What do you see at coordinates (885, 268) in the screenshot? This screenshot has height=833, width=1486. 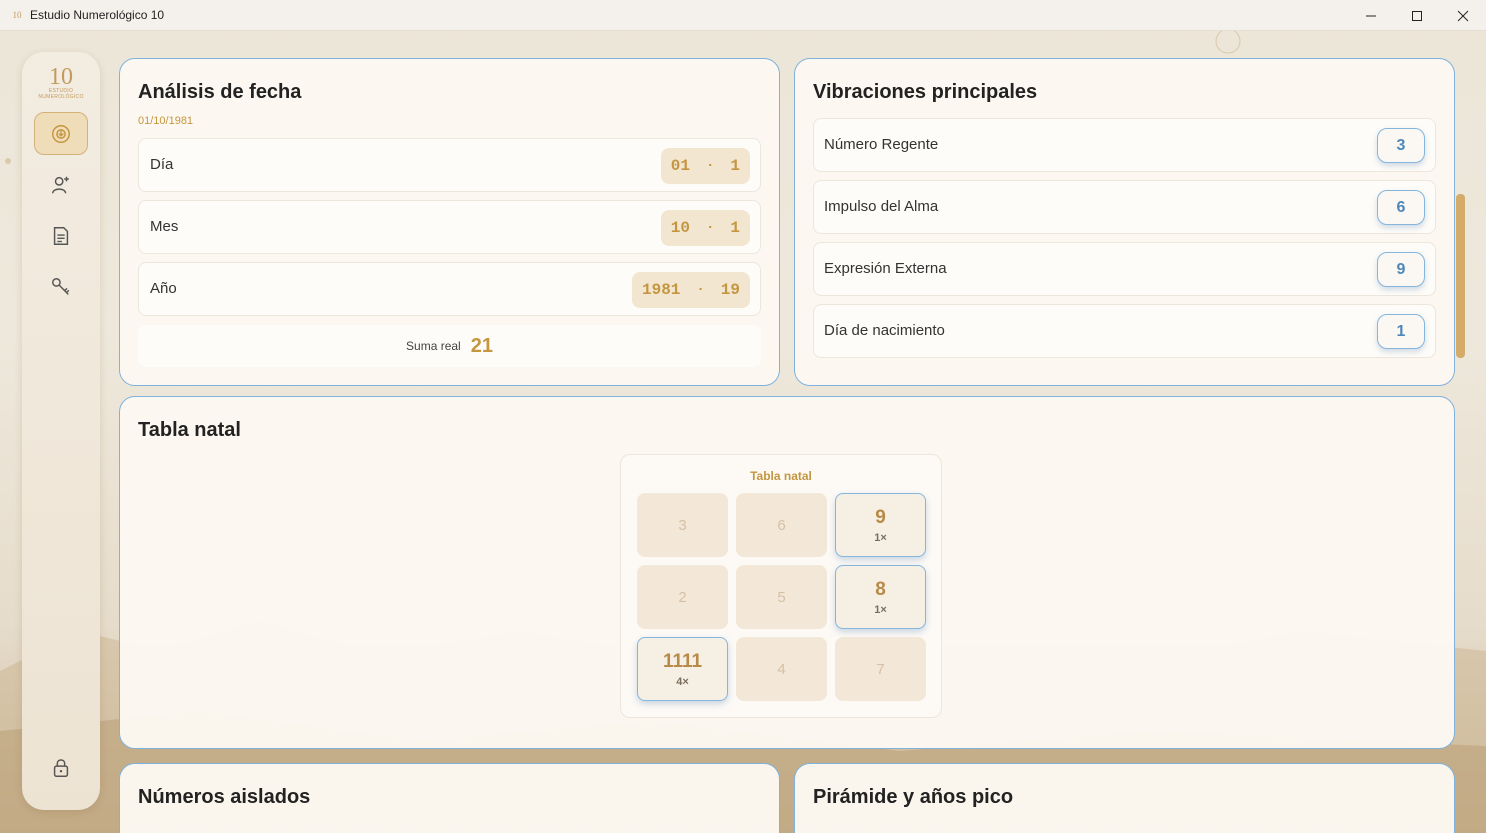 I see `vibration-label: Expresión Externa` at bounding box center [885, 268].